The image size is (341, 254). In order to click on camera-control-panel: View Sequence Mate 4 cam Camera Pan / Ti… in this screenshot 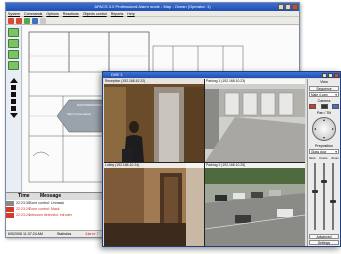, I will do `click(323, 162)`.